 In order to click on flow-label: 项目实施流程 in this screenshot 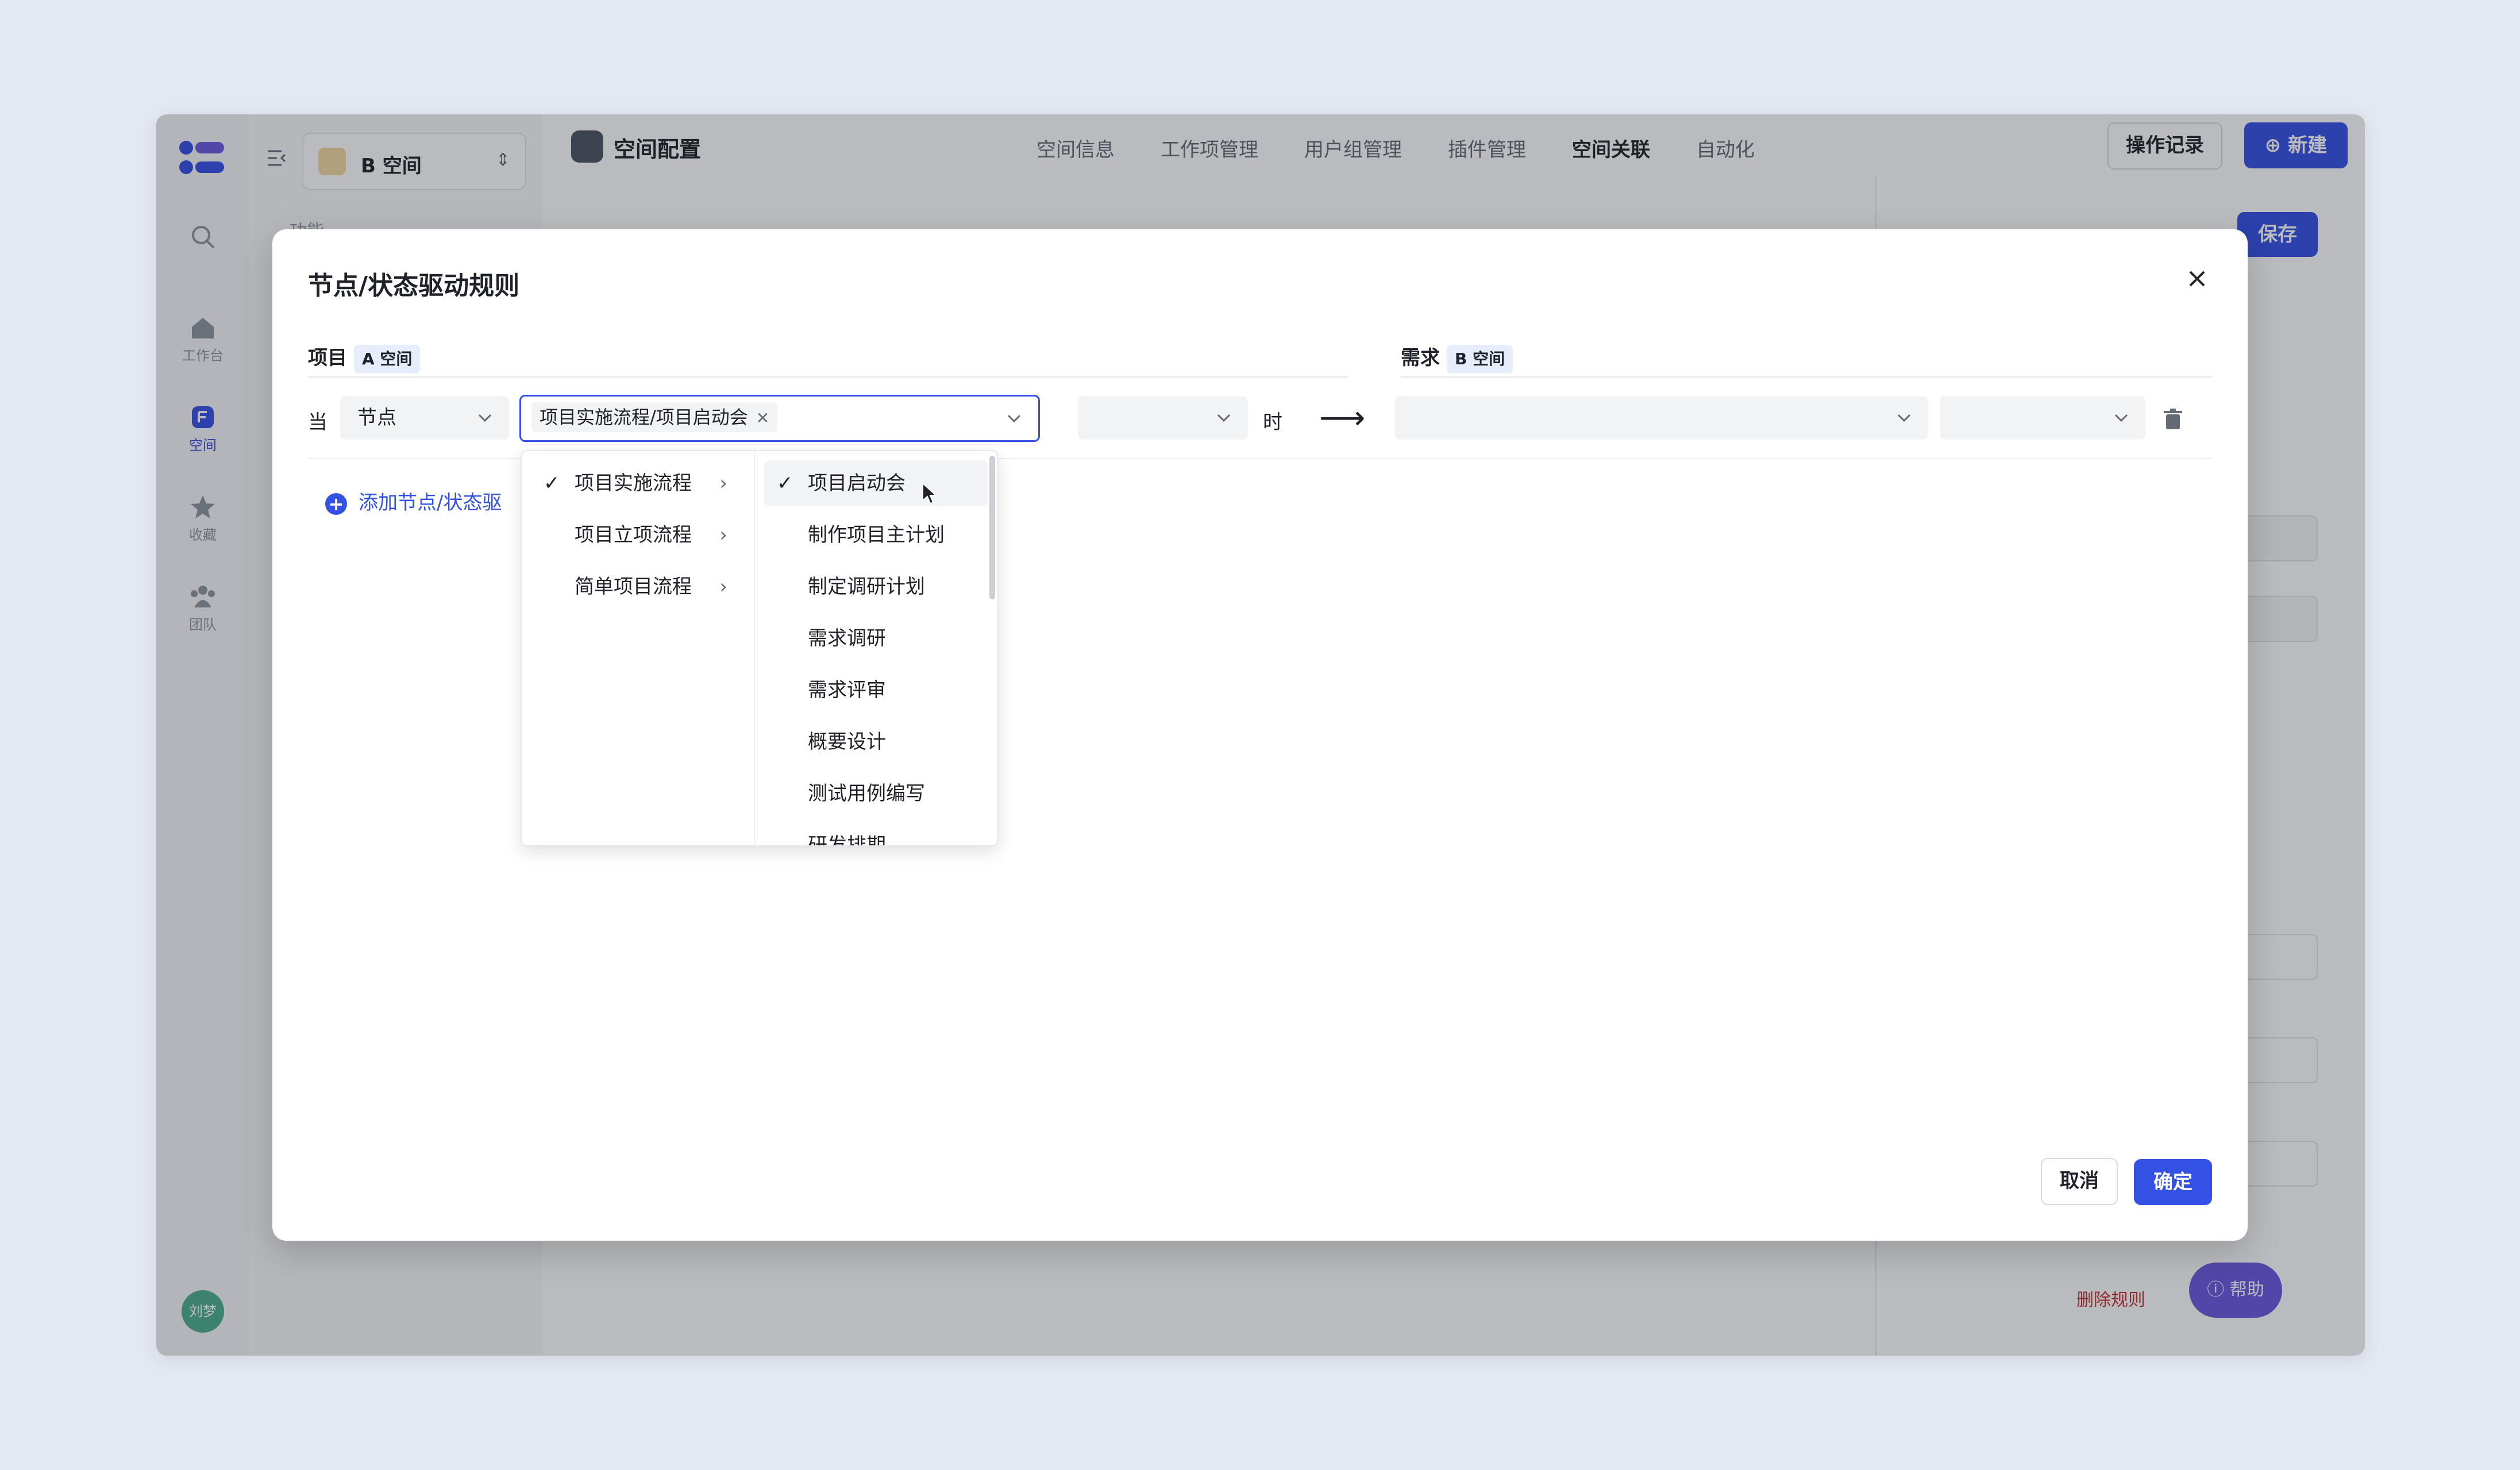, I will do `click(634, 483)`.